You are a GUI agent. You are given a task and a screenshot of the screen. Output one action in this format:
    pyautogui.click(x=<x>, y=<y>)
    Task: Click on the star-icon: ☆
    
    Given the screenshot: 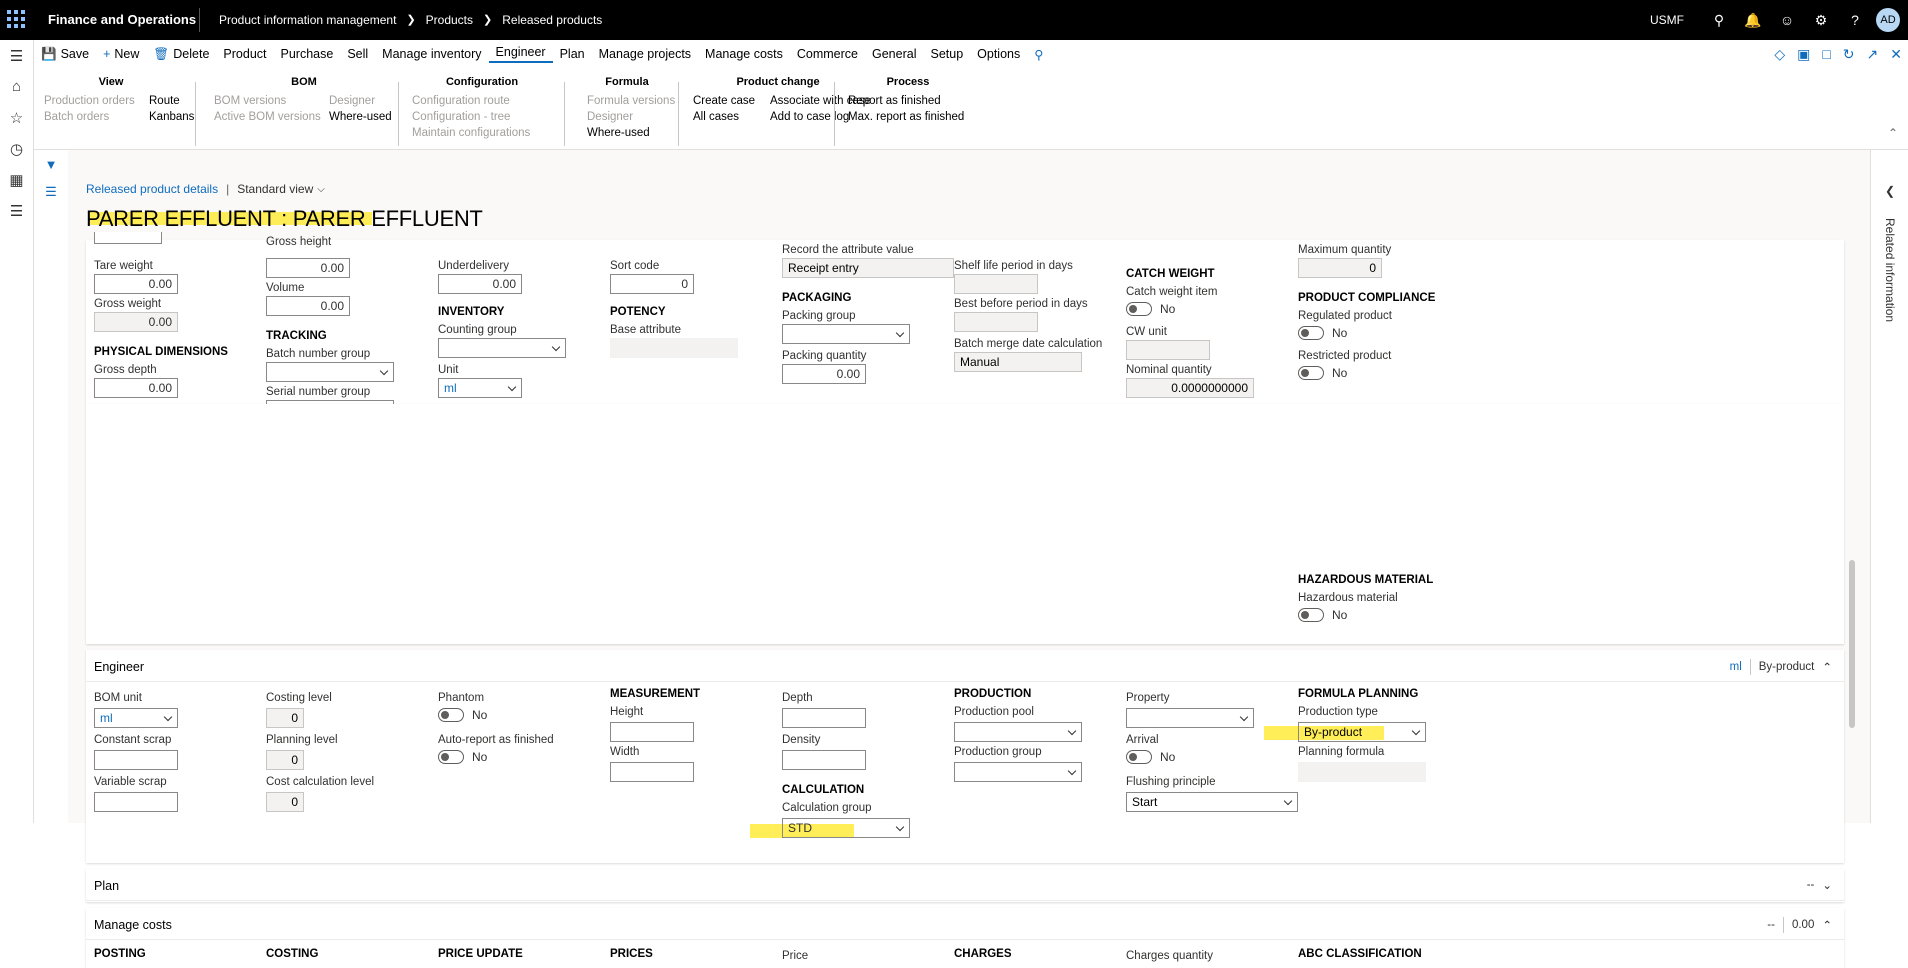 What is the action you would take?
    pyautogui.click(x=16, y=117)
    